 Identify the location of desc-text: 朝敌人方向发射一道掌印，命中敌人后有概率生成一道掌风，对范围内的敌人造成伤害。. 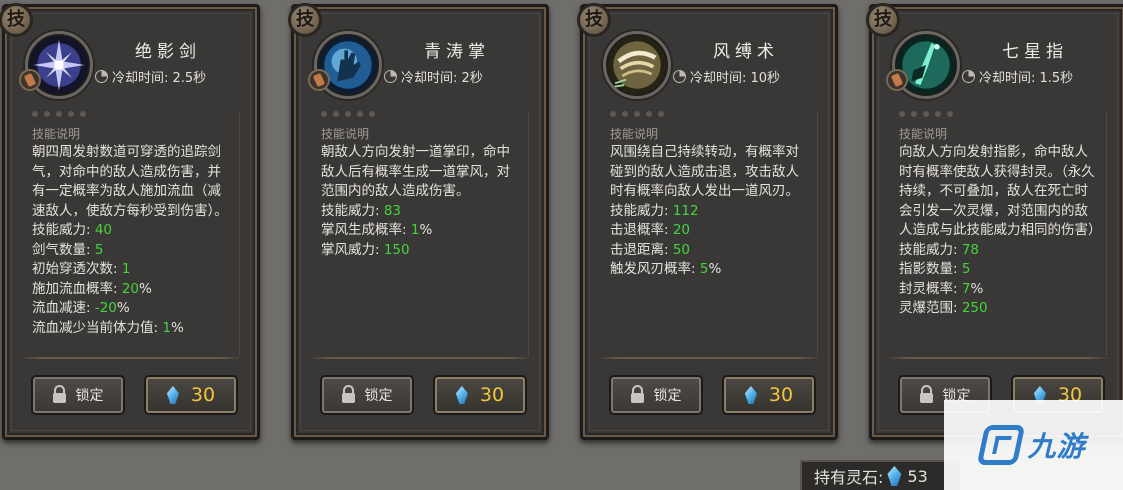
(415, 171).